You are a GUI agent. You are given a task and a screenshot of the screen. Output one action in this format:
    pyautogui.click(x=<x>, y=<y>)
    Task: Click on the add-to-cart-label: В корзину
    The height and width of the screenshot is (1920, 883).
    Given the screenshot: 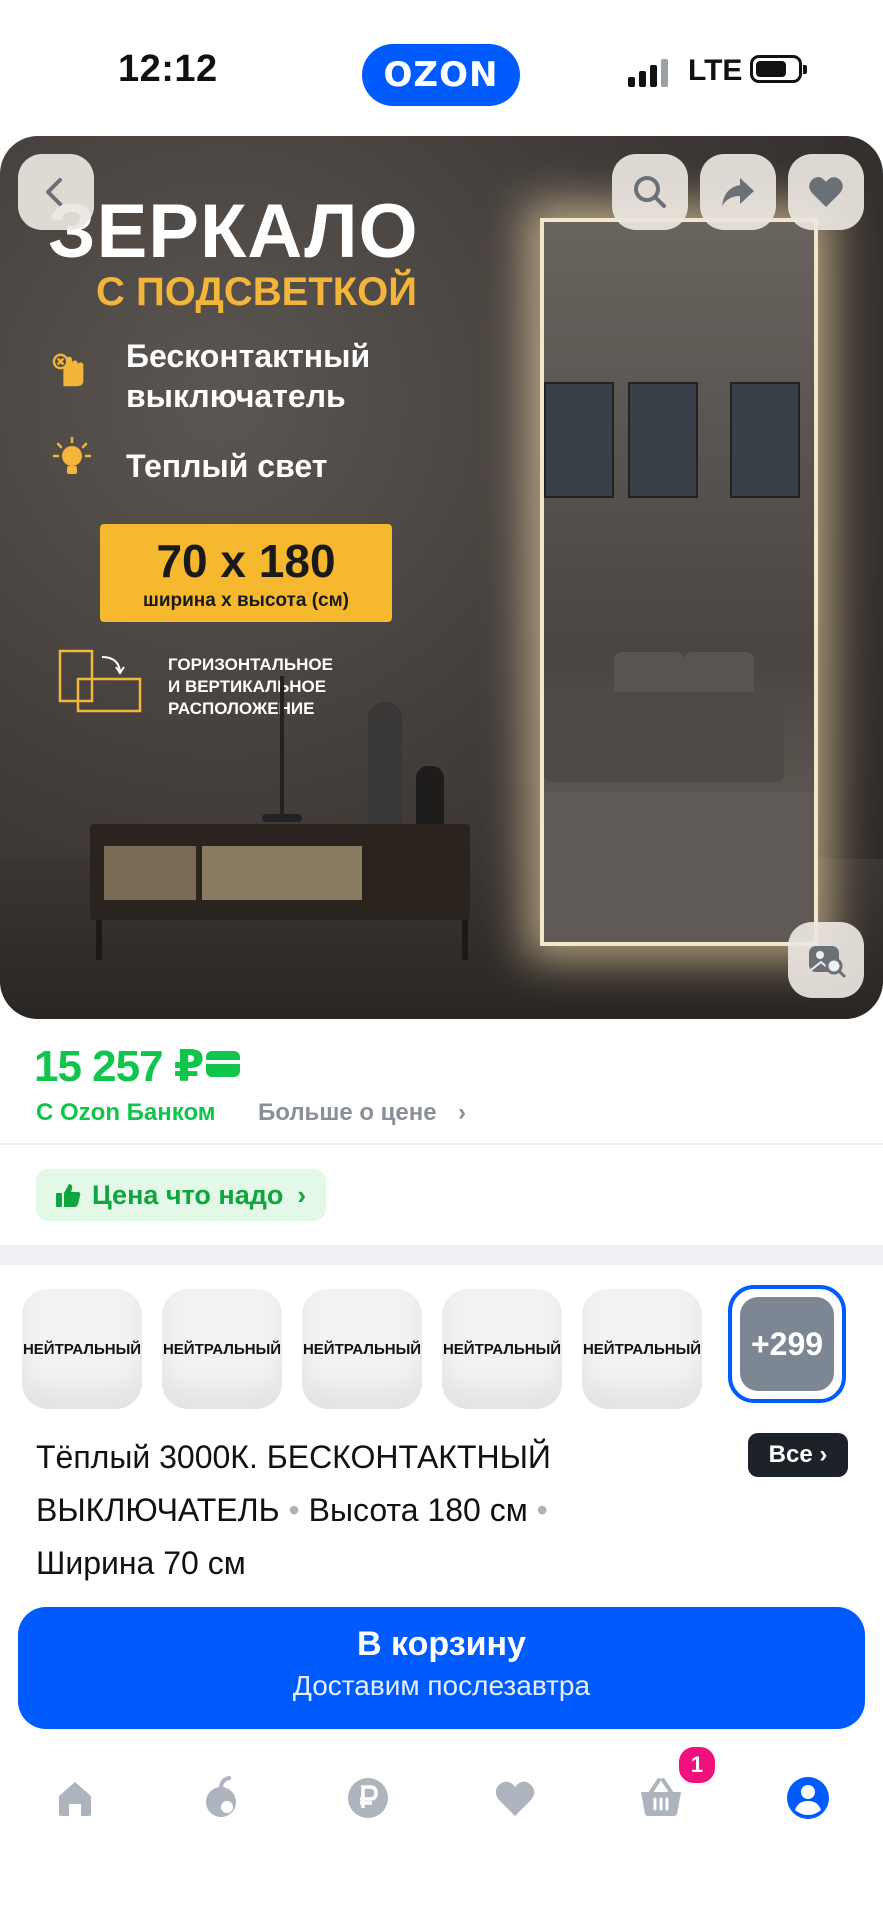 What is the action you would take?
    pyautogui.click(x=441, y=1644)
    